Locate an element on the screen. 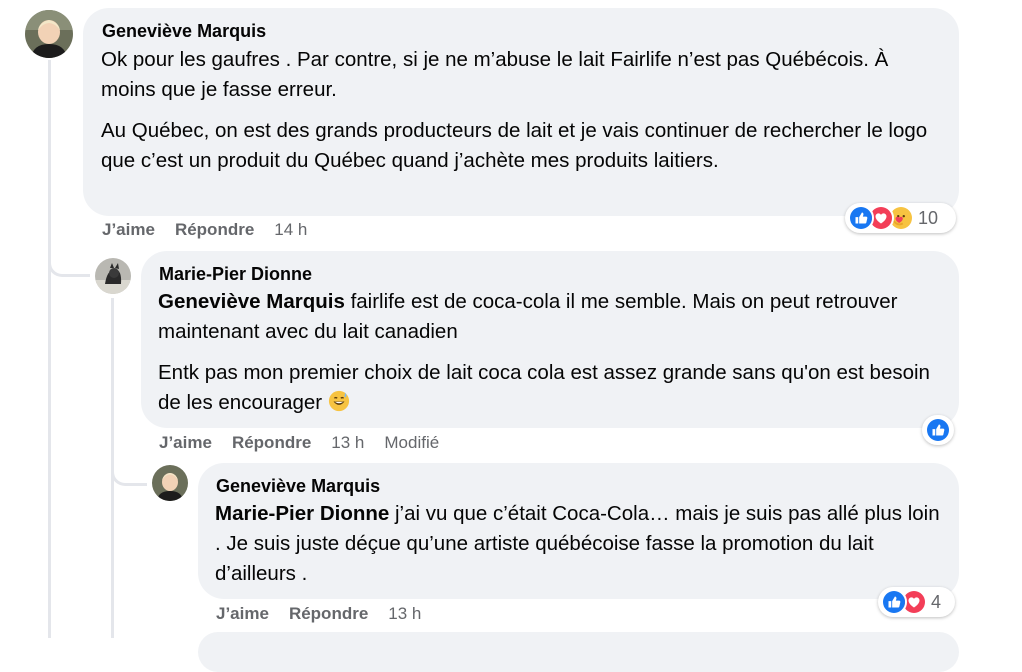  edited-label: Modifié is located at coordinates (411, 443).